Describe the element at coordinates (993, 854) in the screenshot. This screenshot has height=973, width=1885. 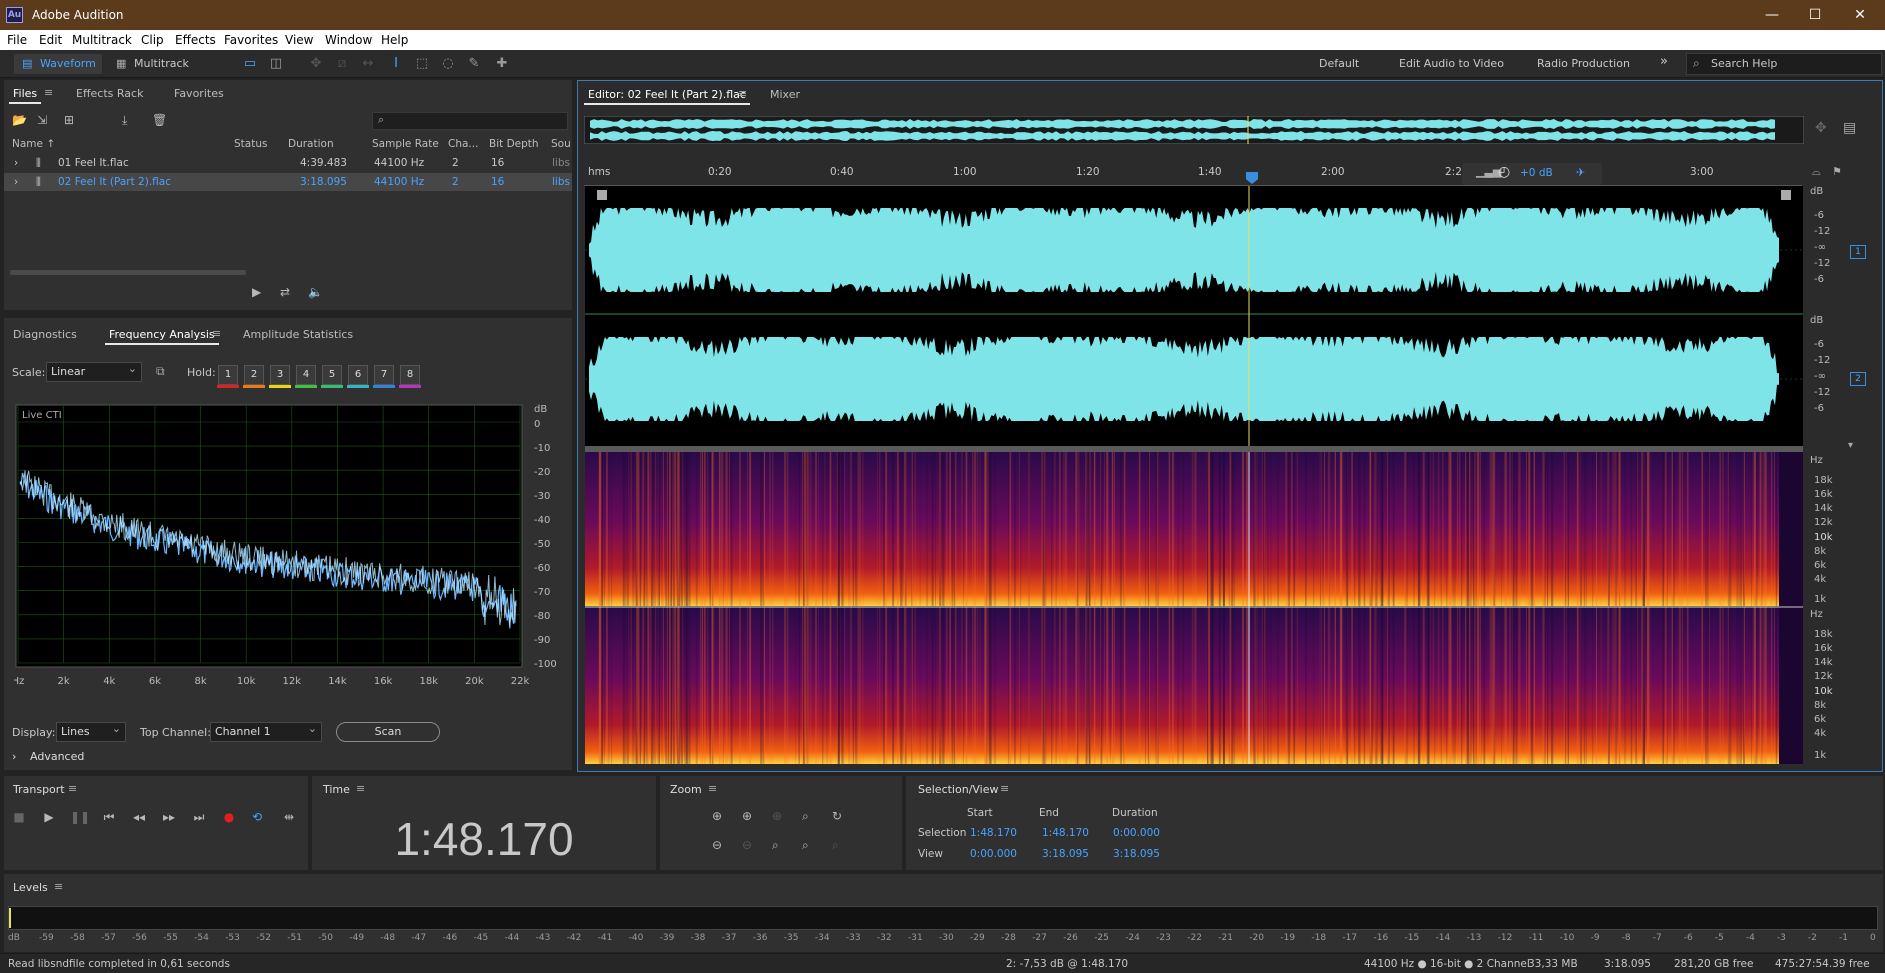
I see `sv-view-start: 0:00.000` at that location.